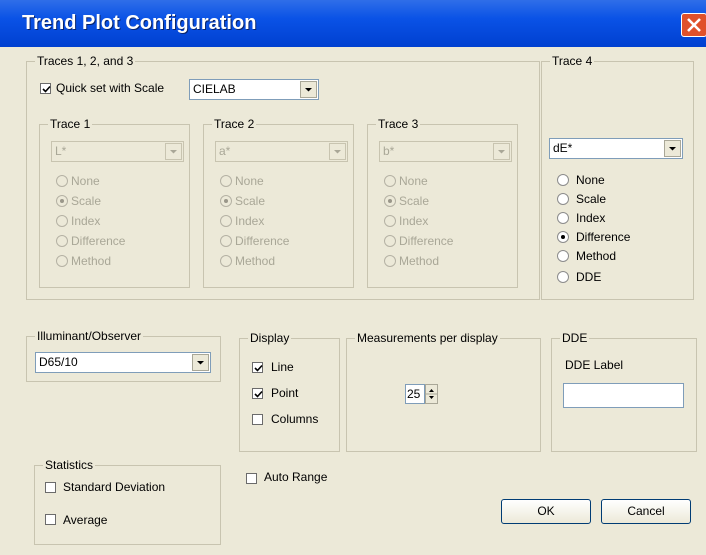  Describe the element at coordinates (62, 261) in the screenshot. I see `trace-1-radio-method` at that location.